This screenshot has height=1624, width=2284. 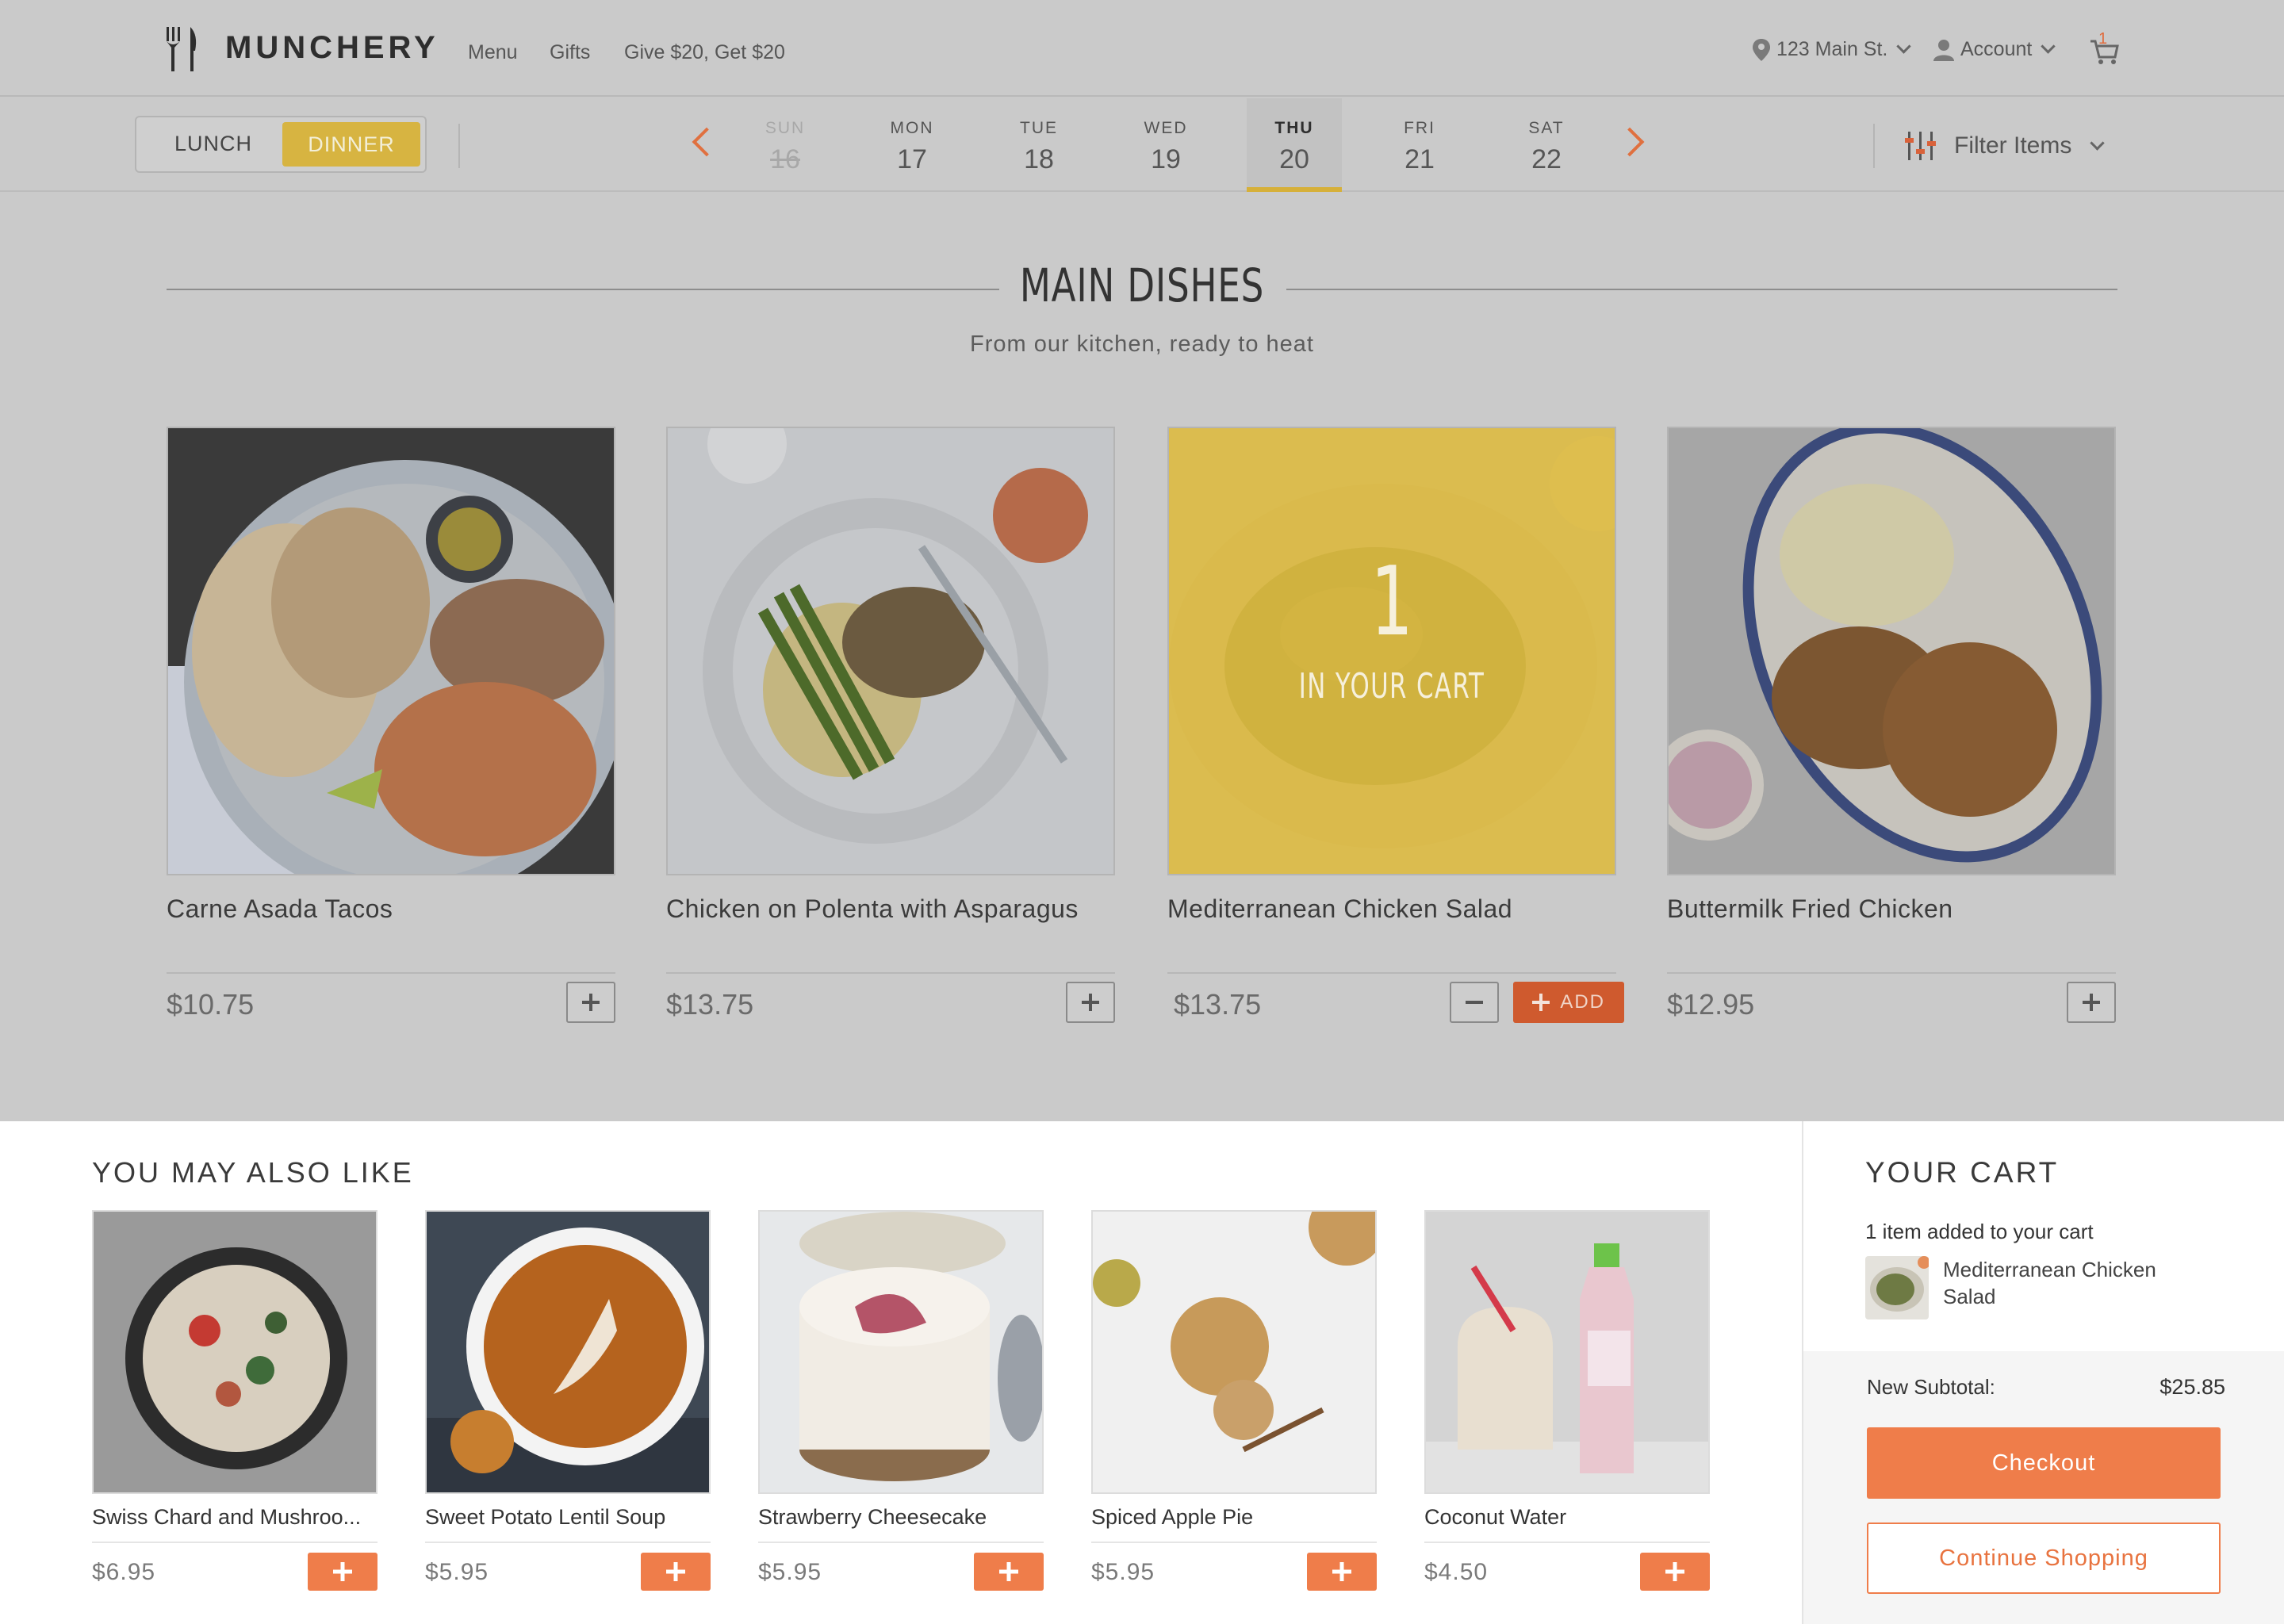 I want to click on user-icon, so click(x=1943, y=50).